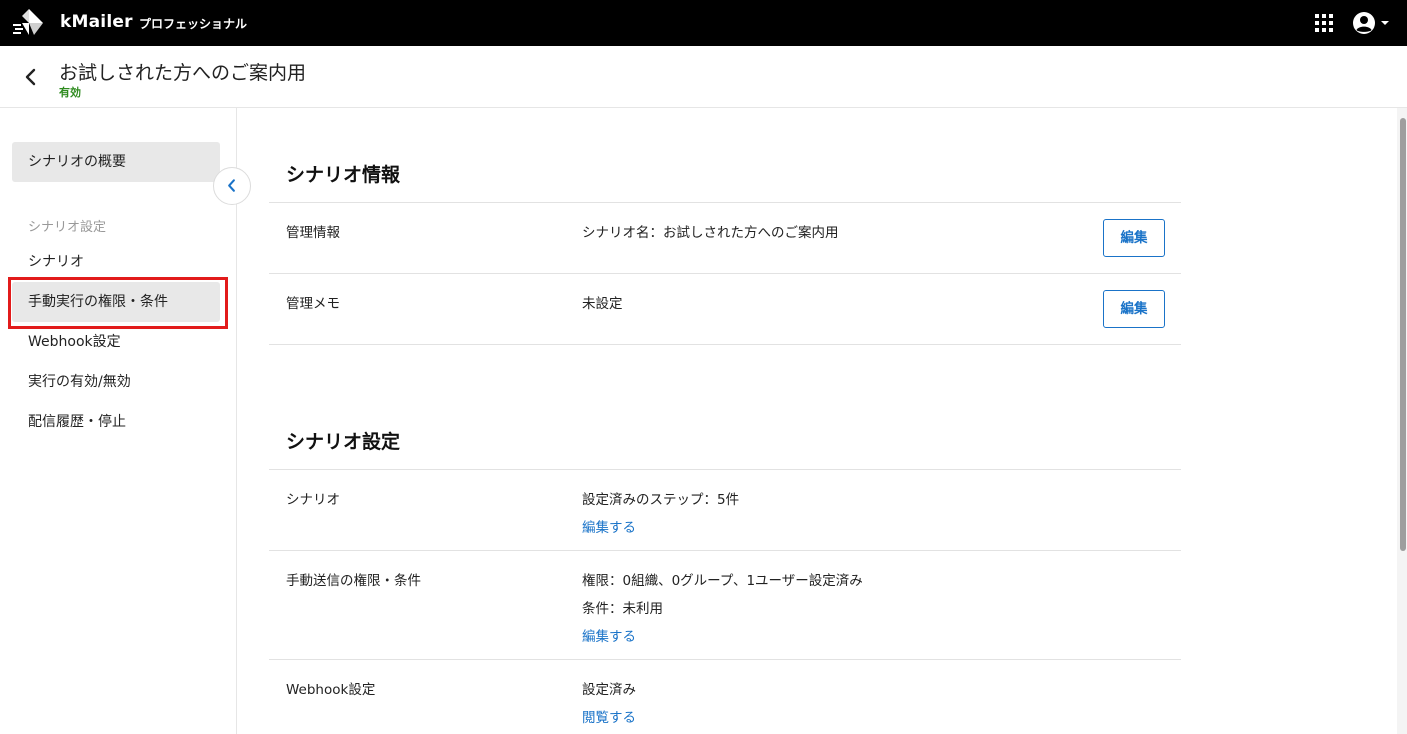 The width and height of the screenshot is (1407, 734). What do you see at coordinates (722, 581) in the screenshot?
I see `row-value-permissions: 権限：0組織、0グループ、1ユーザー設定済み` at bounding box center [722, 581].